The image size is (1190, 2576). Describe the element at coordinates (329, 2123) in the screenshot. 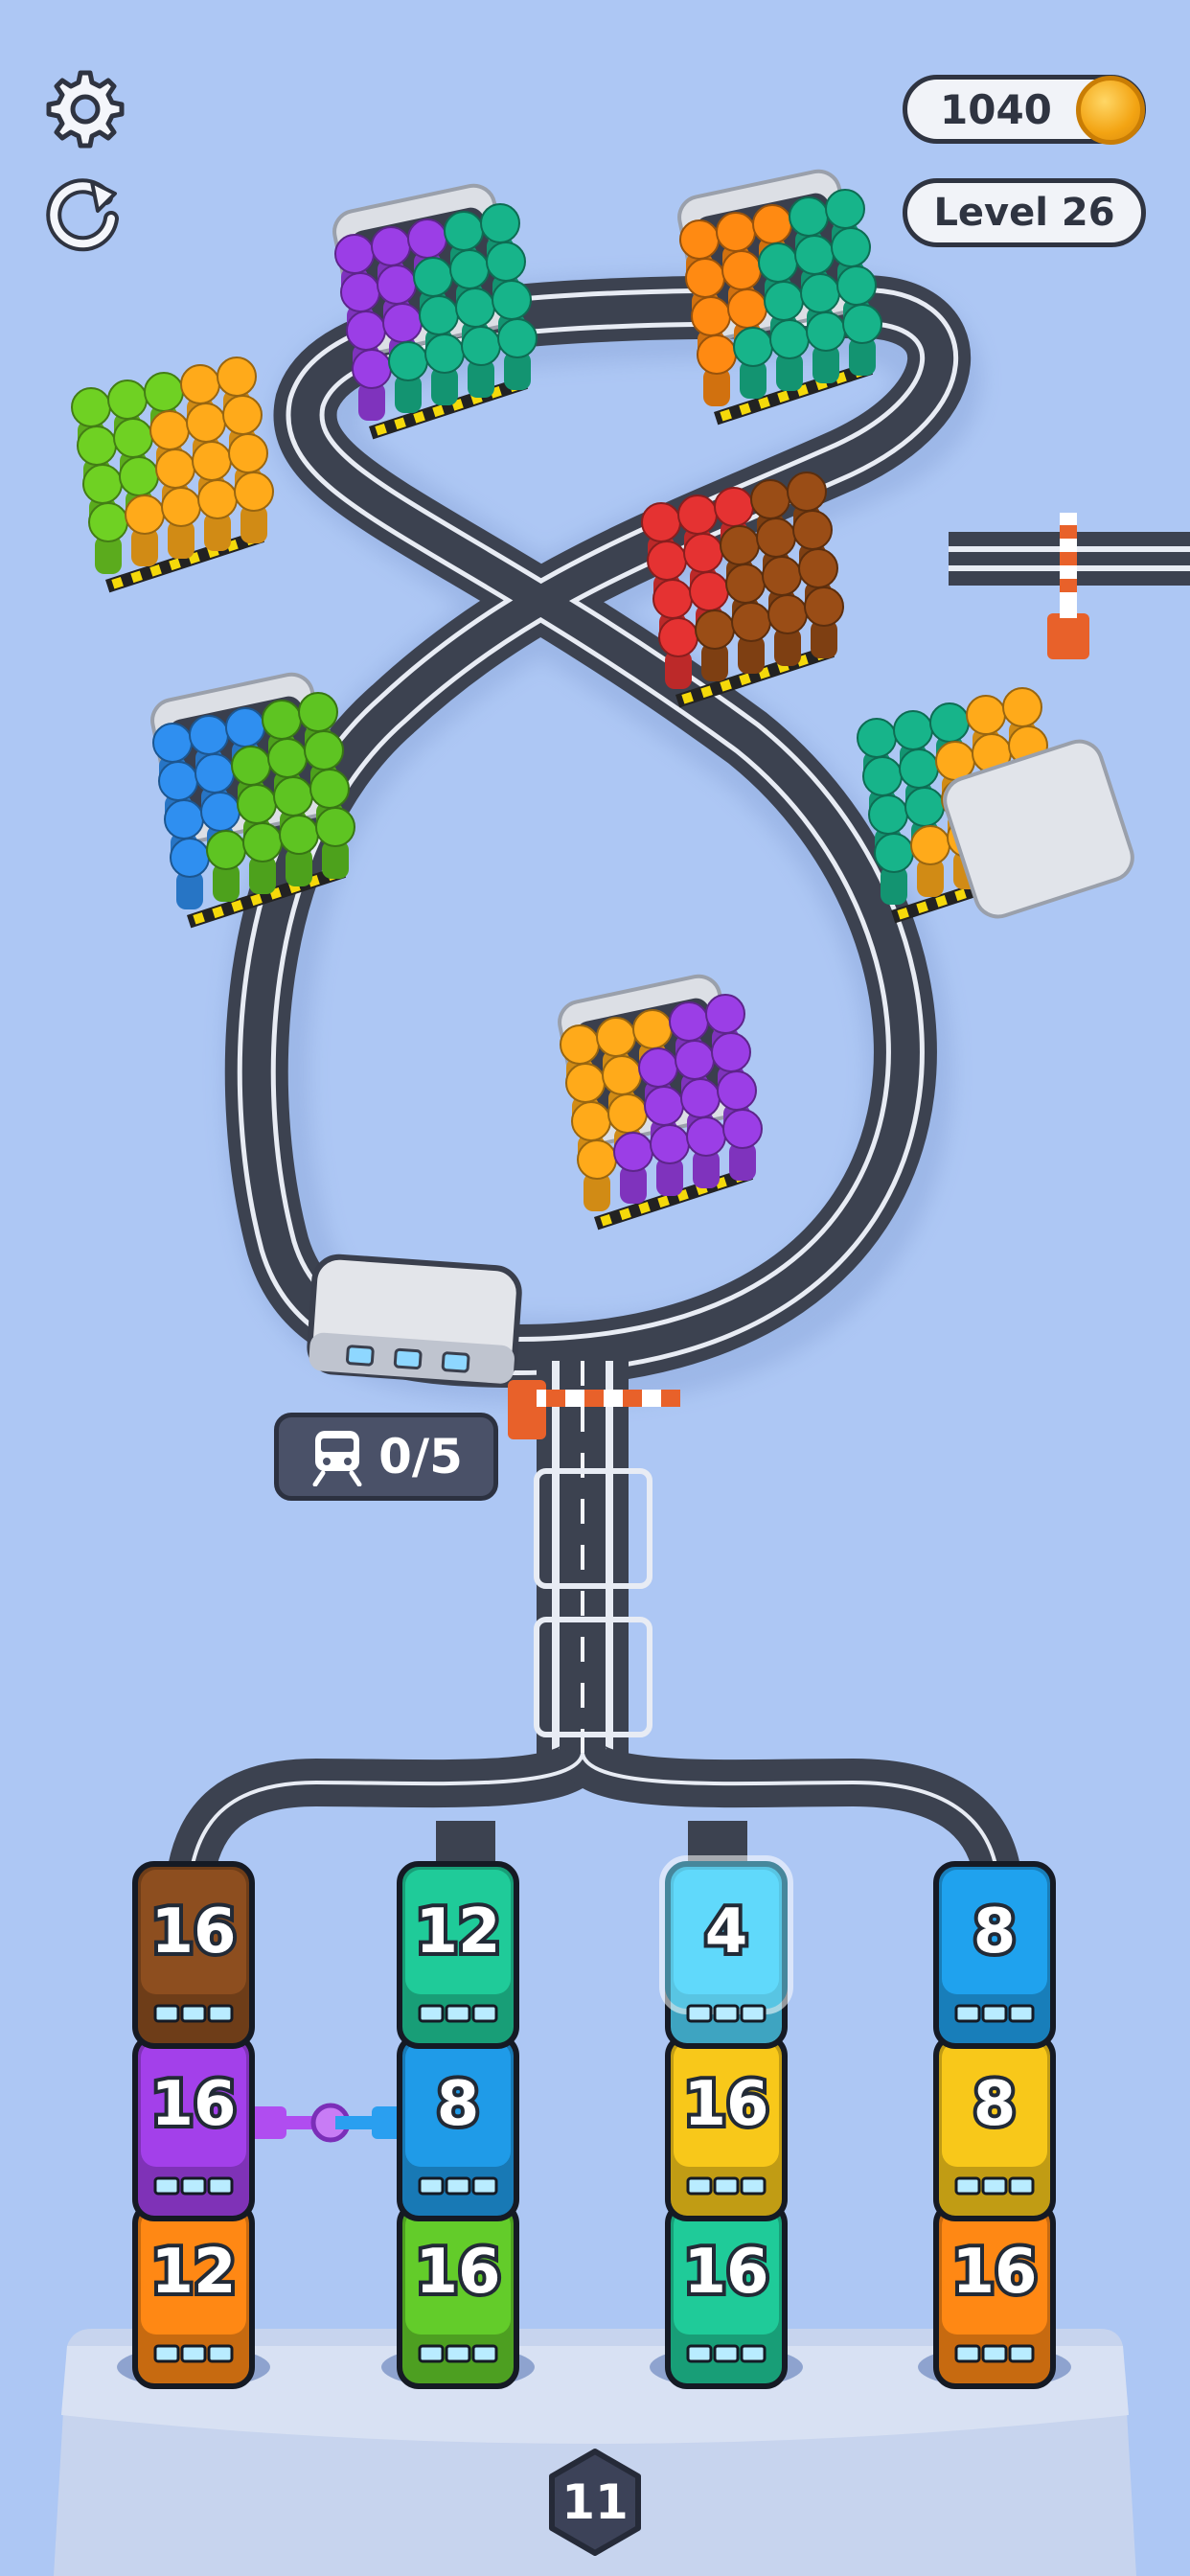

I see `wagon-coupler` at that location.